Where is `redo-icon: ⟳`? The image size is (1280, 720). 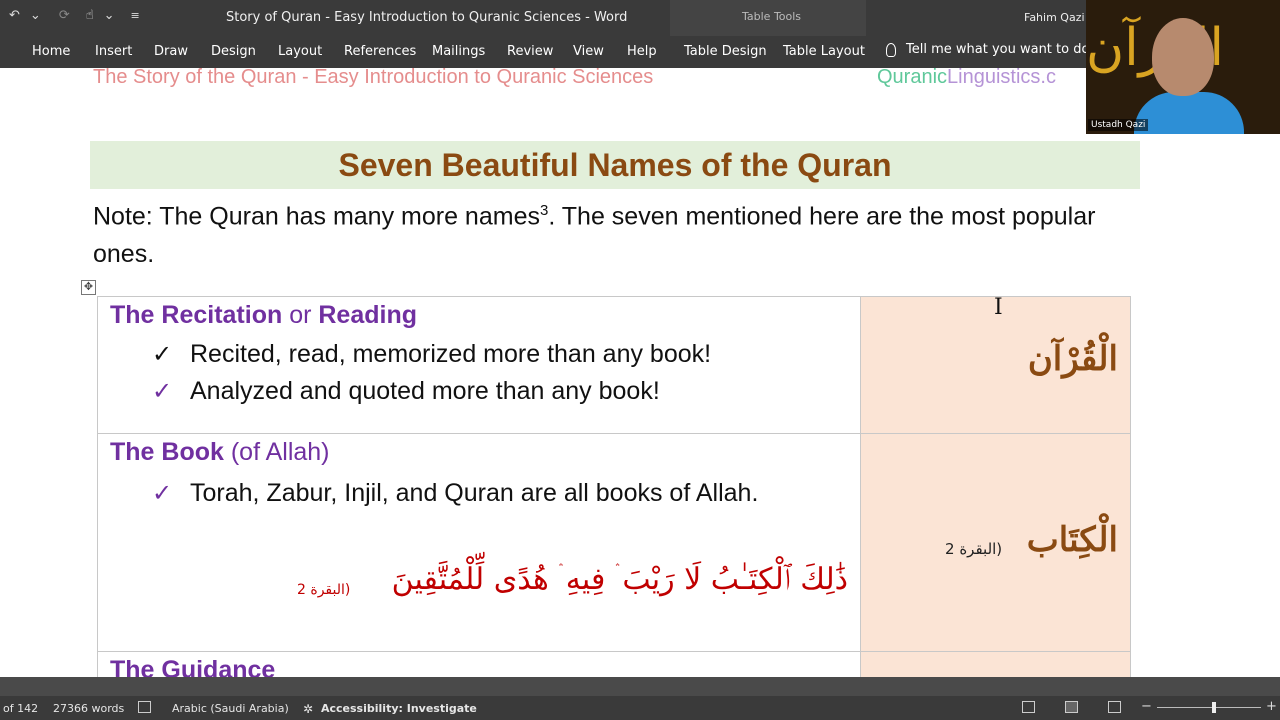
redo-icon: ⟳ is located at coordinates (64, 15).